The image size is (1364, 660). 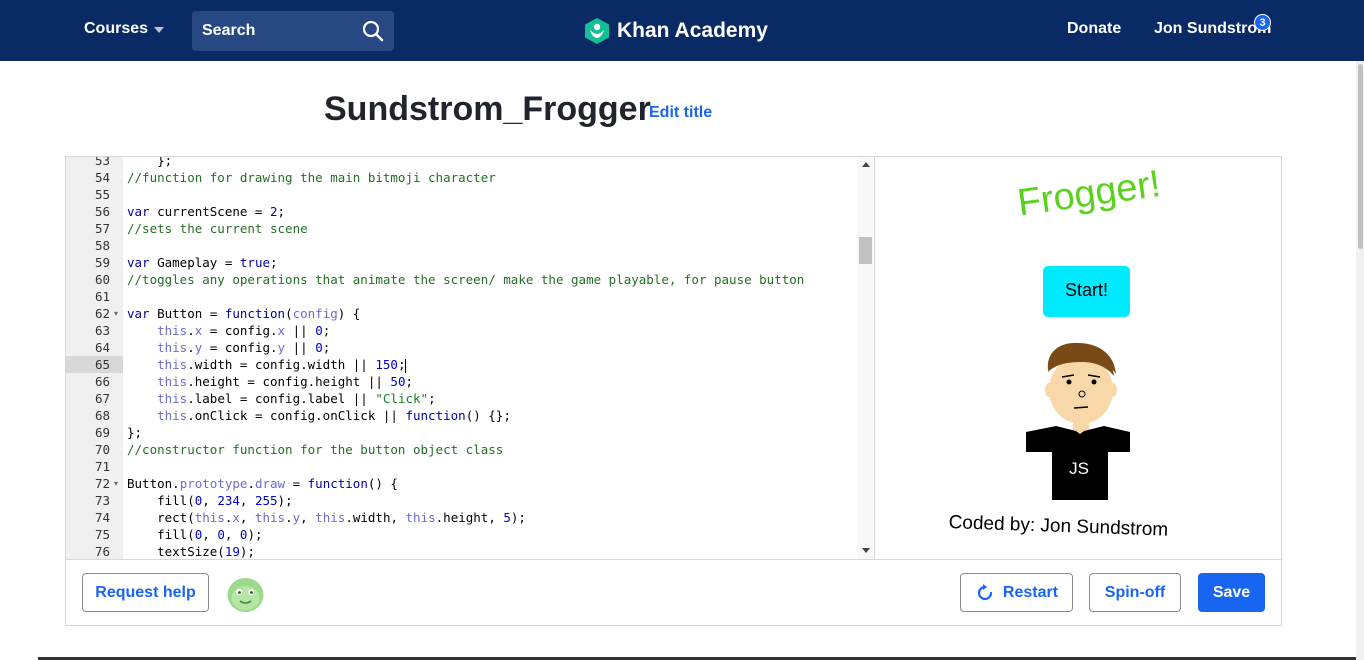 I want to click on code-line: this.label = config.label || "Click";, so click(x=281, y=398).